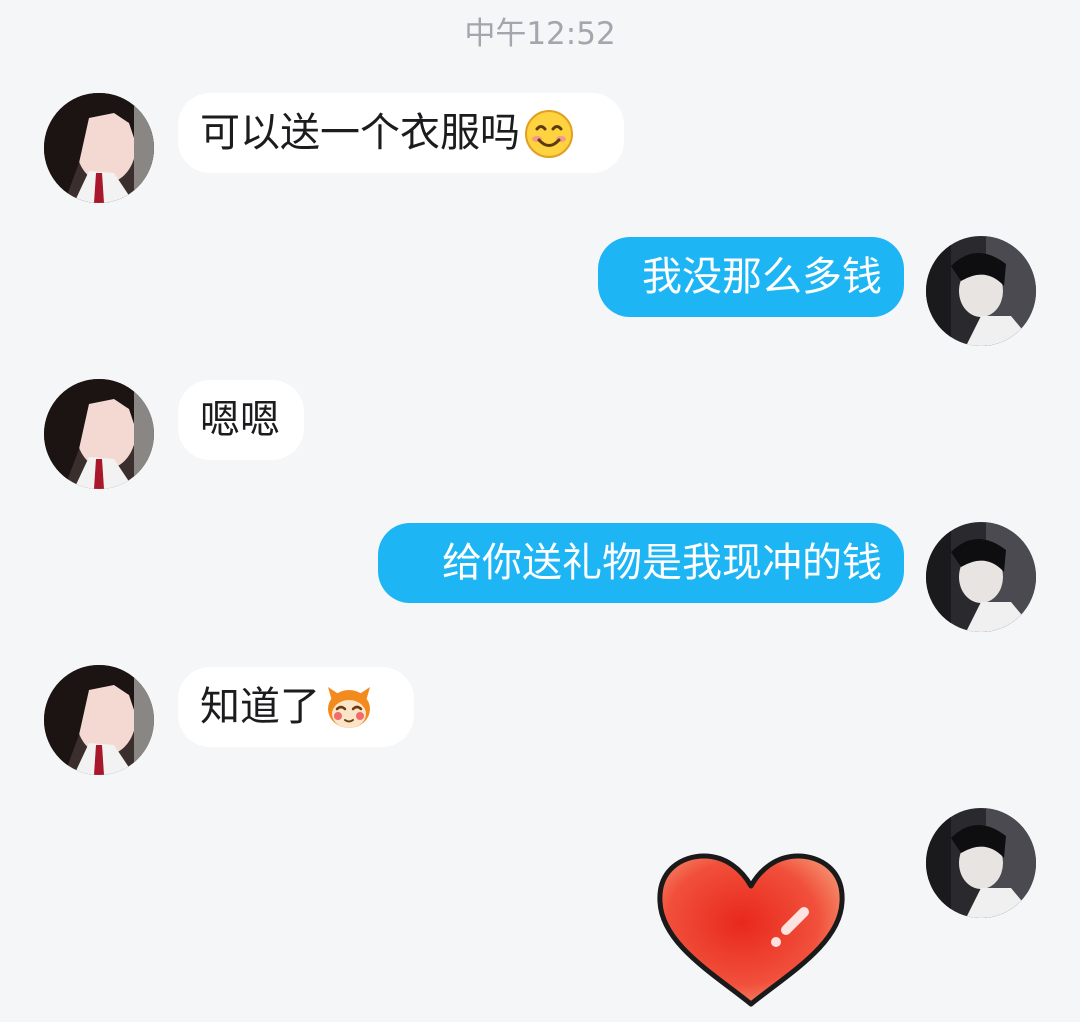  I want to click on message-text: 我没那么多钱, so click(762, 277).